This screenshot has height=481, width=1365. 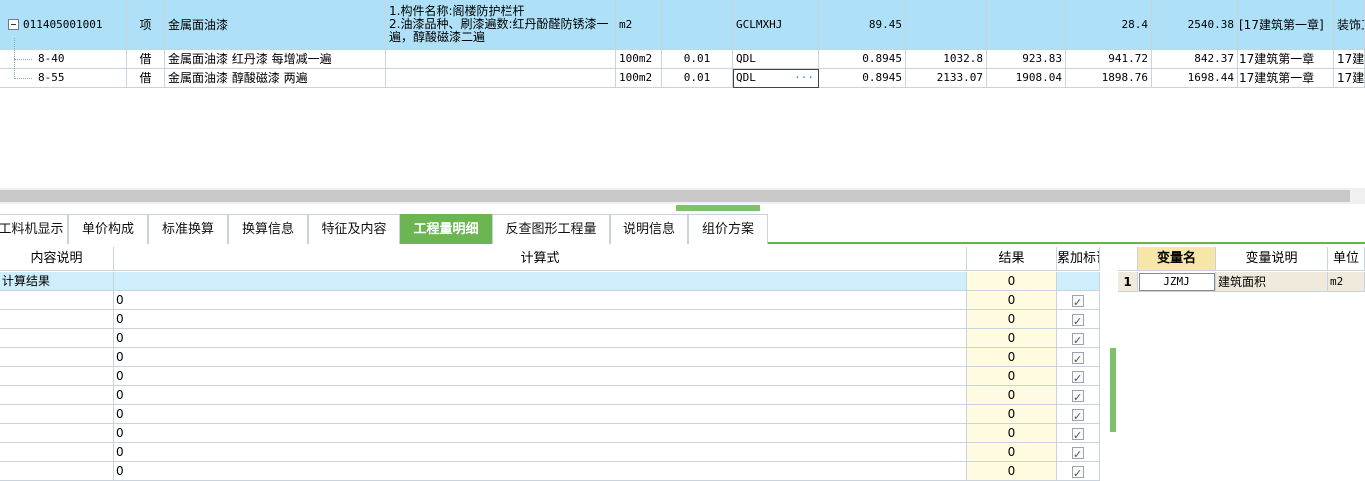 What do you see at coordinates (1177, 259) in the screenshot?
I see `header-var-name: 变量名` at bounding box center [1177, 259].